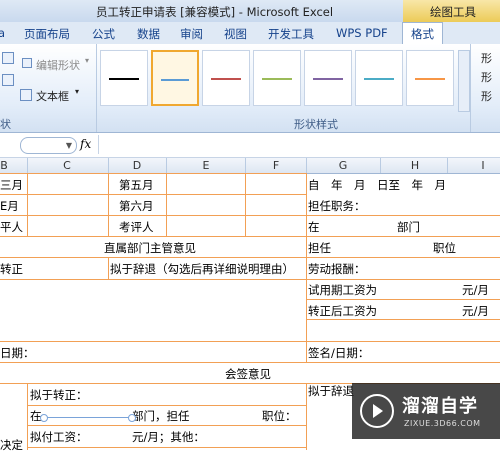 The image size is (500, 453). Describe the element at coordinates (299, 144) in the screenshot. I see `formula-input` at that location.